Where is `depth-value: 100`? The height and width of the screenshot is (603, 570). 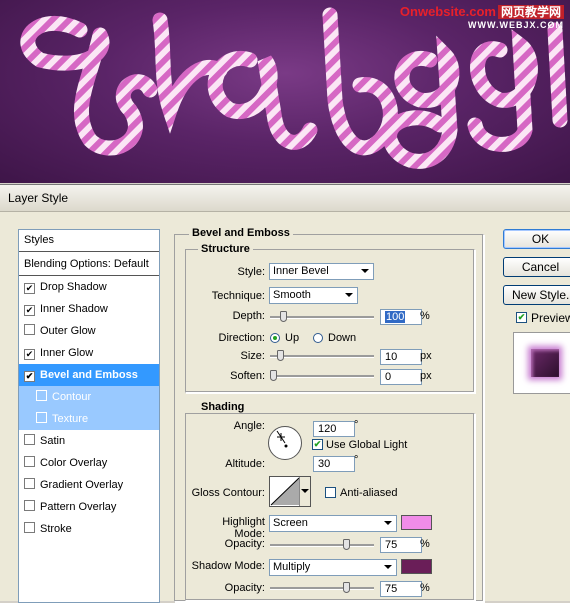
depth-value: 100 is located at coordinates (395, 317).